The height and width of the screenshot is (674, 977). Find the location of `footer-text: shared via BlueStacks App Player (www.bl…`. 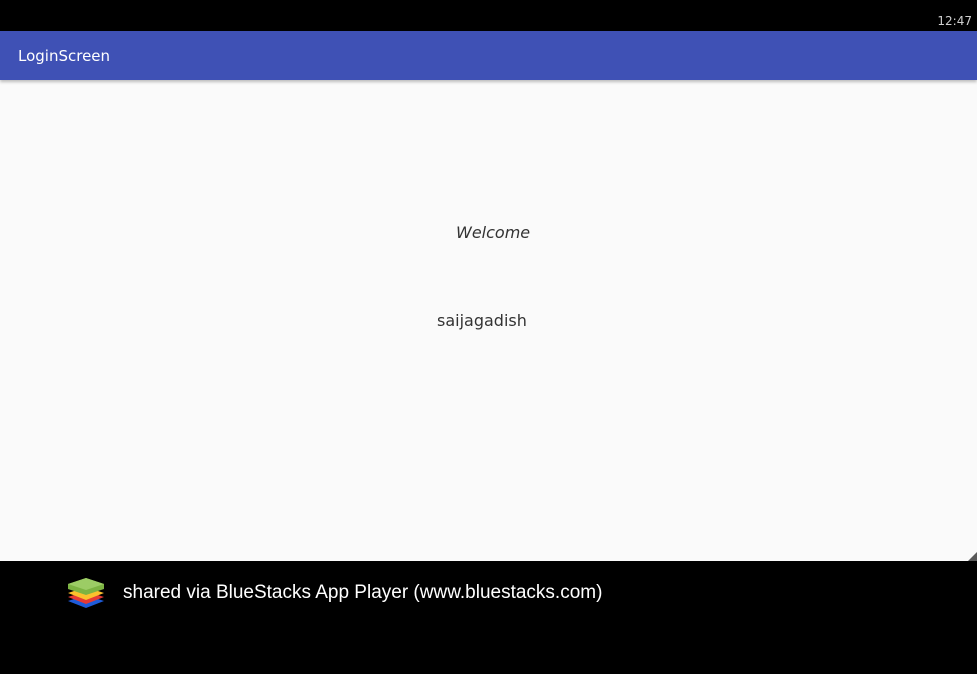

footer-text: shared via BlueStacks App Player (www.bl… is located at coordinates (363, 592).